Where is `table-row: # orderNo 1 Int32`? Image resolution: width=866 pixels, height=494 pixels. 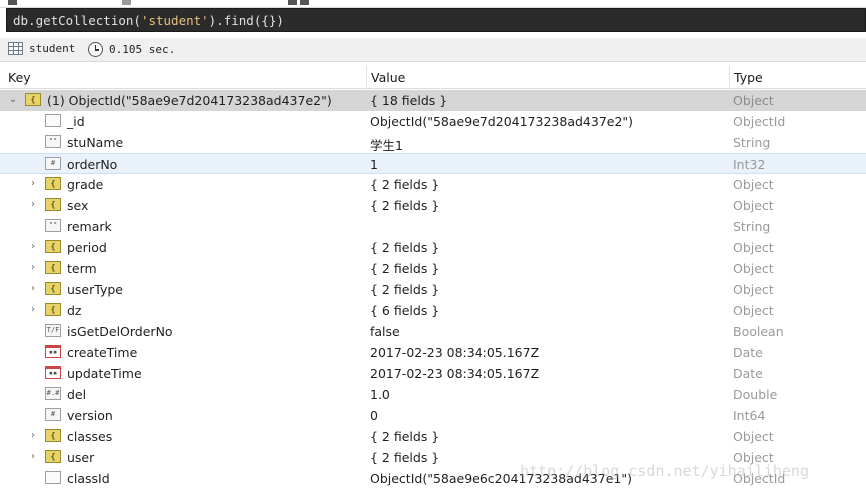 table-row: # orderNo 1 Int32 is located at coordinates (433, 163).